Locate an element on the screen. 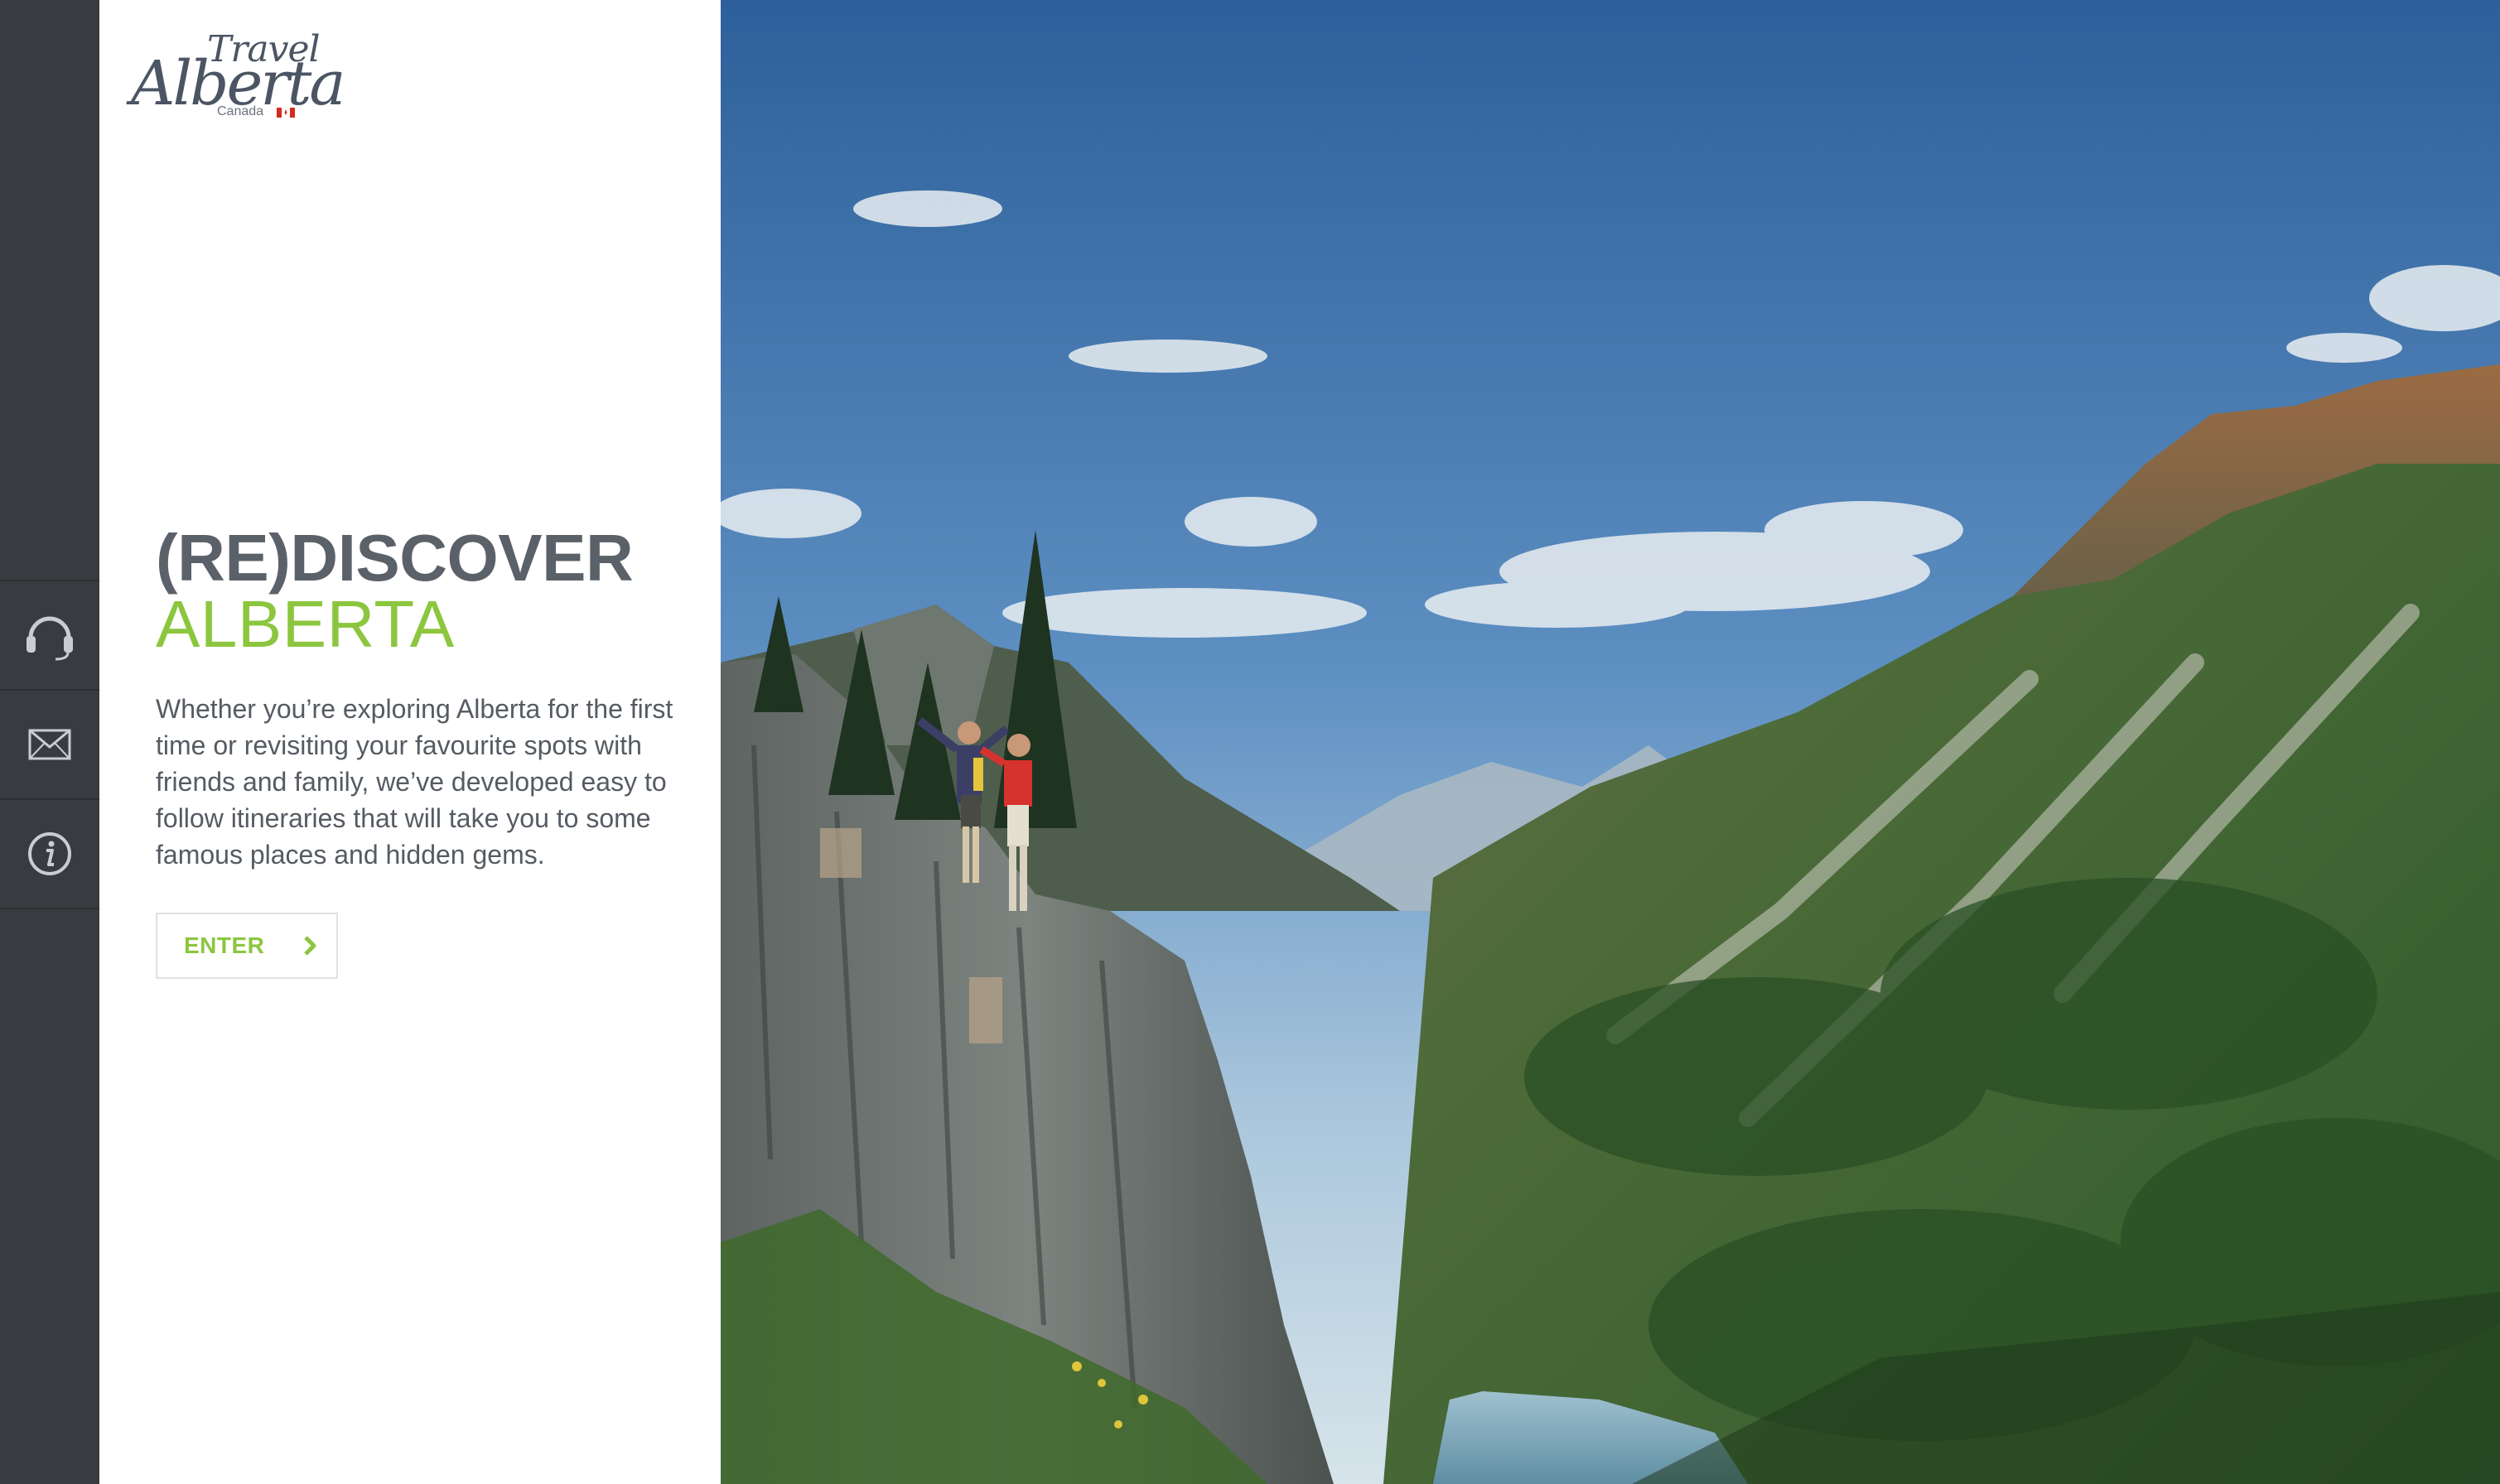  info-icon is located at coordinates (49, 853).